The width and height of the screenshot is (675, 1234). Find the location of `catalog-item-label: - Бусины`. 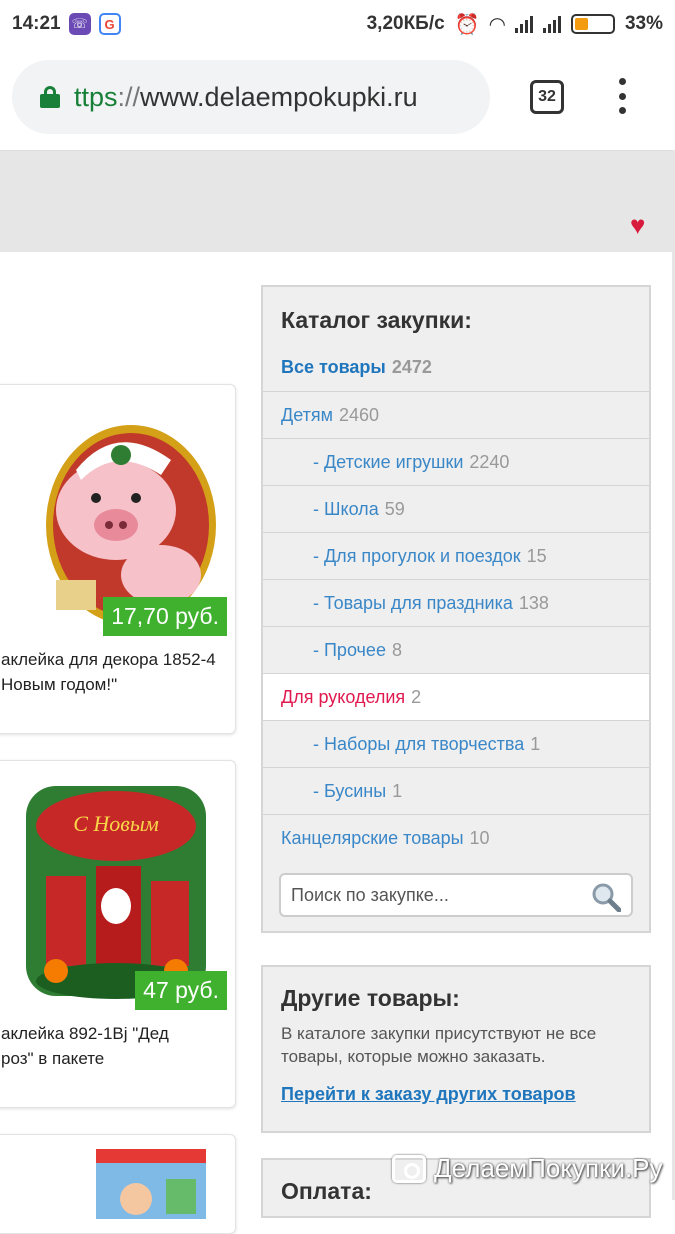

catalog-item-label: - Бусины is located at coordinates (350, 790).